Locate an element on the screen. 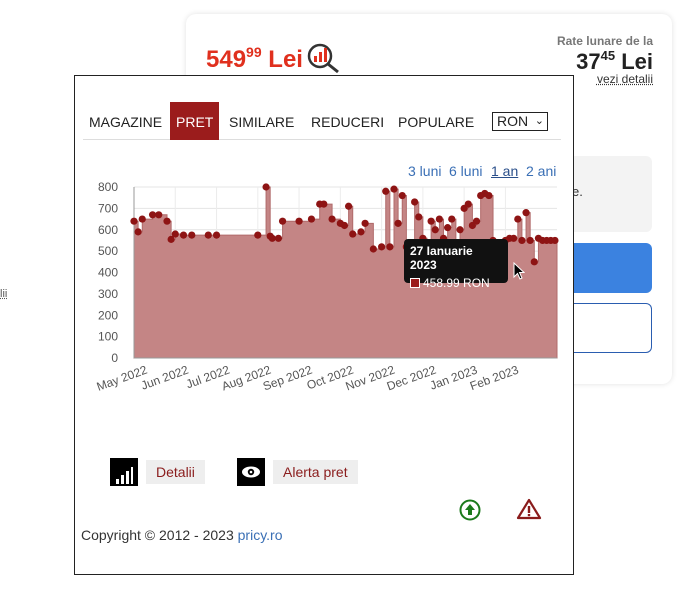  tooltip-value: 458.99 RON is located at coordinates (456, 283).